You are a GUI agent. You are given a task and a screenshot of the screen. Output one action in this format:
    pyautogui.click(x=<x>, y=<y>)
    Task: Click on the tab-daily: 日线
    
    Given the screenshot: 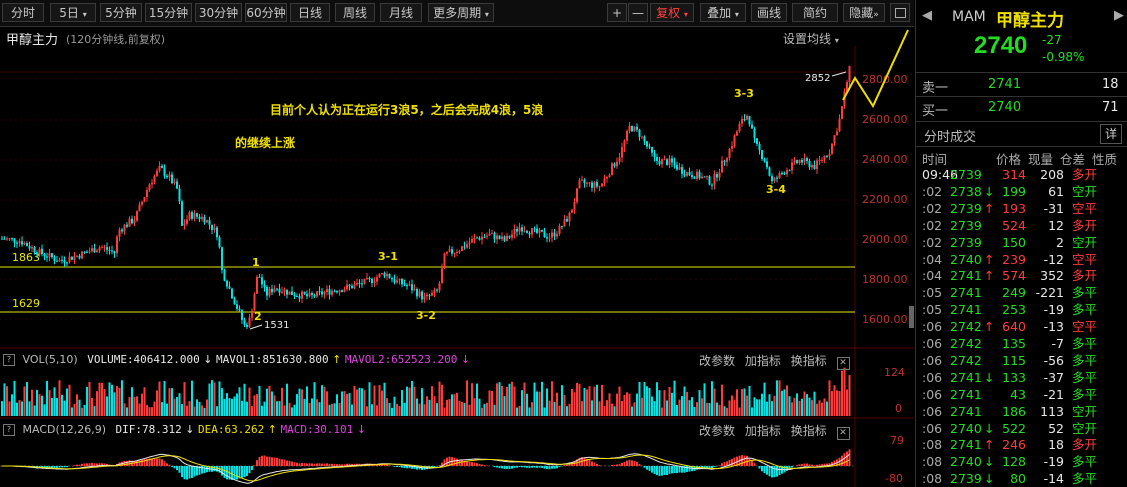 What is the action you would take?
    pyautogui.click(x=310, y=12)
    